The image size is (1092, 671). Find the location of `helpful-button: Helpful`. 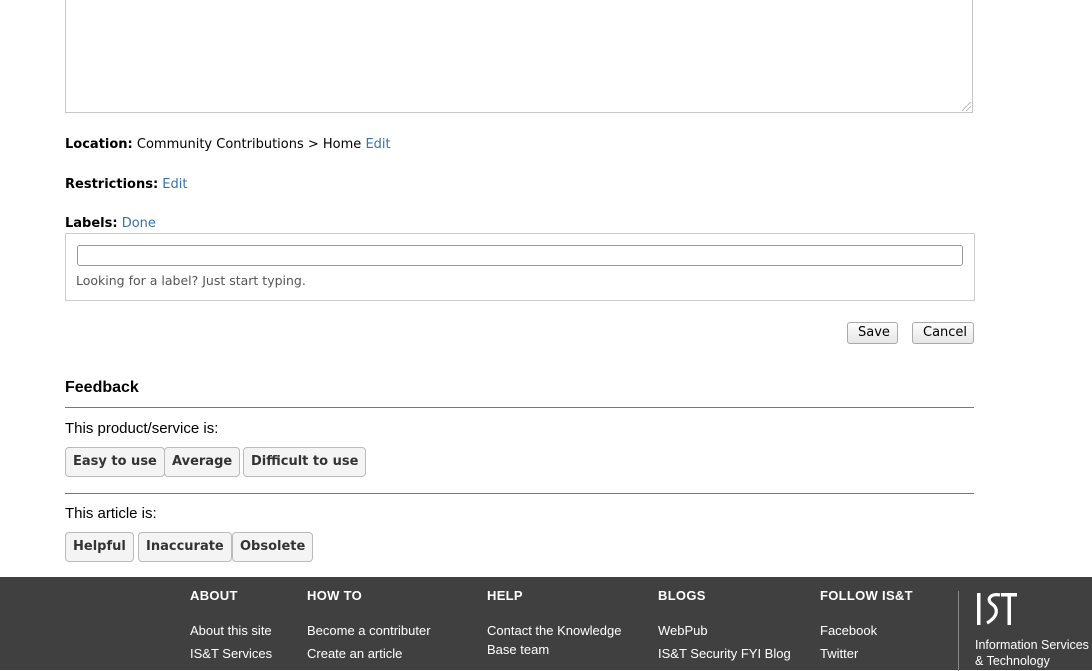

helpful-button: Helpful is located at coordinates (99, 547).